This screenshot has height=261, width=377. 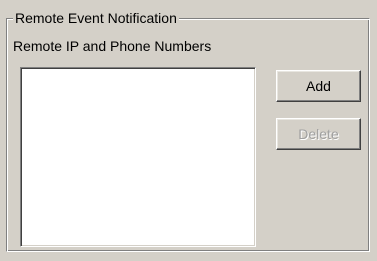 What do you see at coordinates (96, 18) in the screenshot?
I see `group-title: Remote Event Notification` at bounding box center [96, 18].